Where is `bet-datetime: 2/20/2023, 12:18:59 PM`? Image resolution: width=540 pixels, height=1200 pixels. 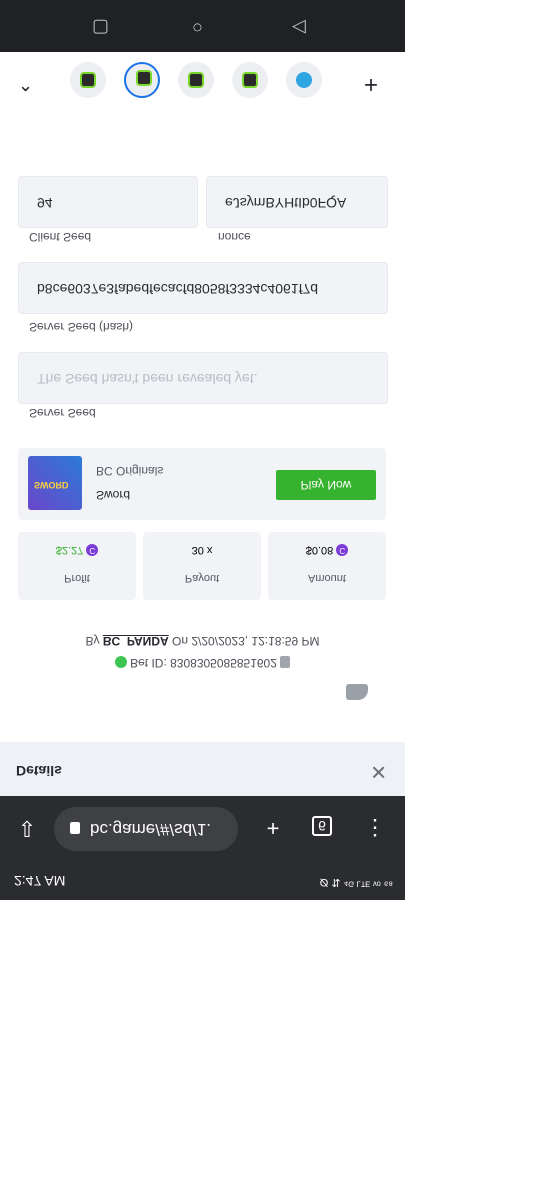
bet-datetime: 2/20/2023, 12:18:59 PM is located at coordinates (255, 641).